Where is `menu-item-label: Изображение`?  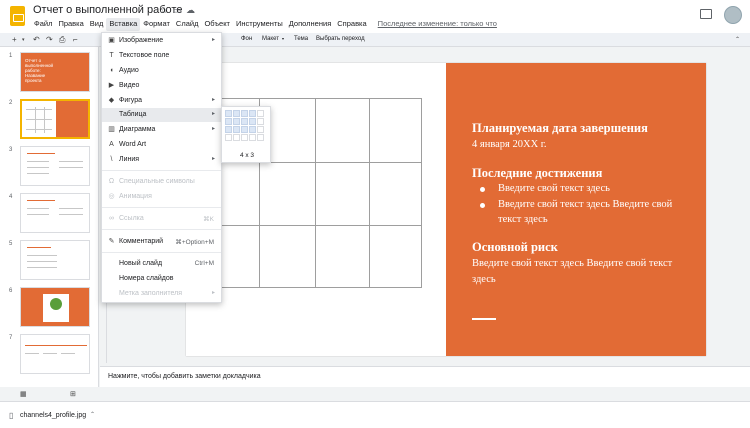 menu-item-label: Изображение is located at coordinates (141, 40).